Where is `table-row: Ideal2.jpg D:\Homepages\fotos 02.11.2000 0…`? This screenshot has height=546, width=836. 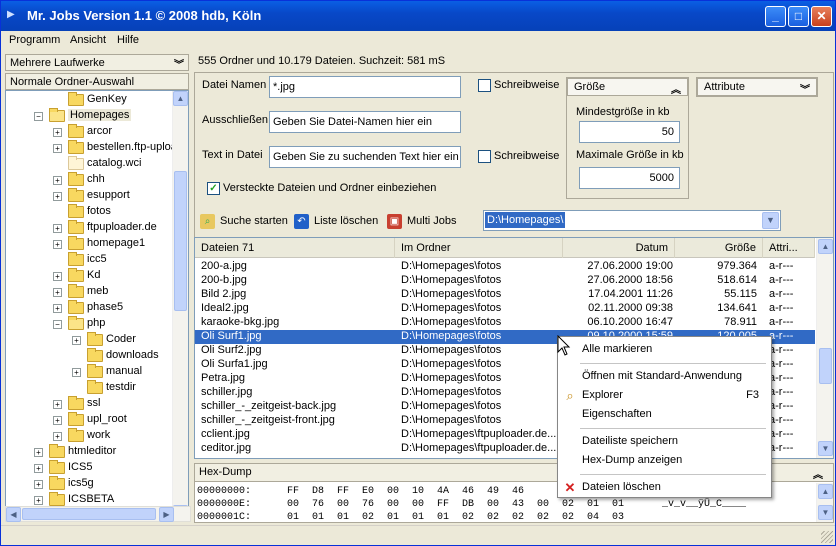 table-row: Ideal2.jpg D:\Homepages\fotos 02.11.2000 0… is located at coordinates (505, 309).